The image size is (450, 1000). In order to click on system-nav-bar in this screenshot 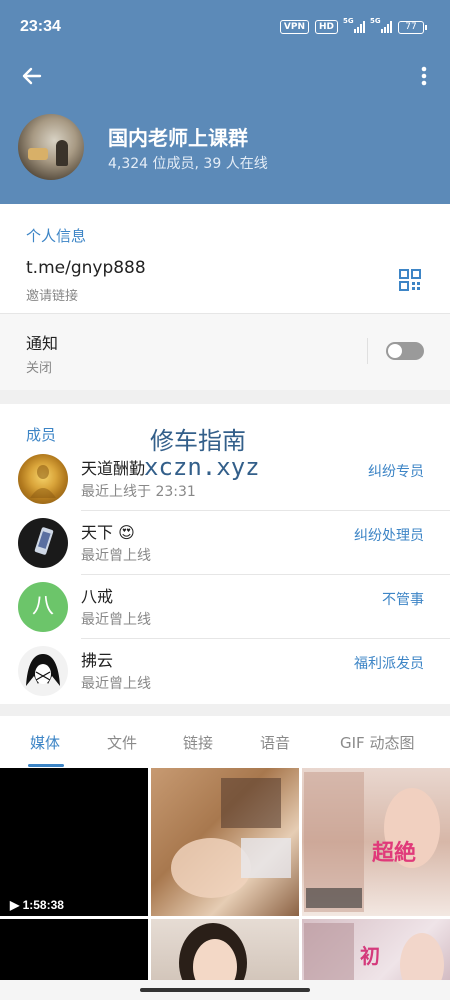, I will do `click(225, 990)`.